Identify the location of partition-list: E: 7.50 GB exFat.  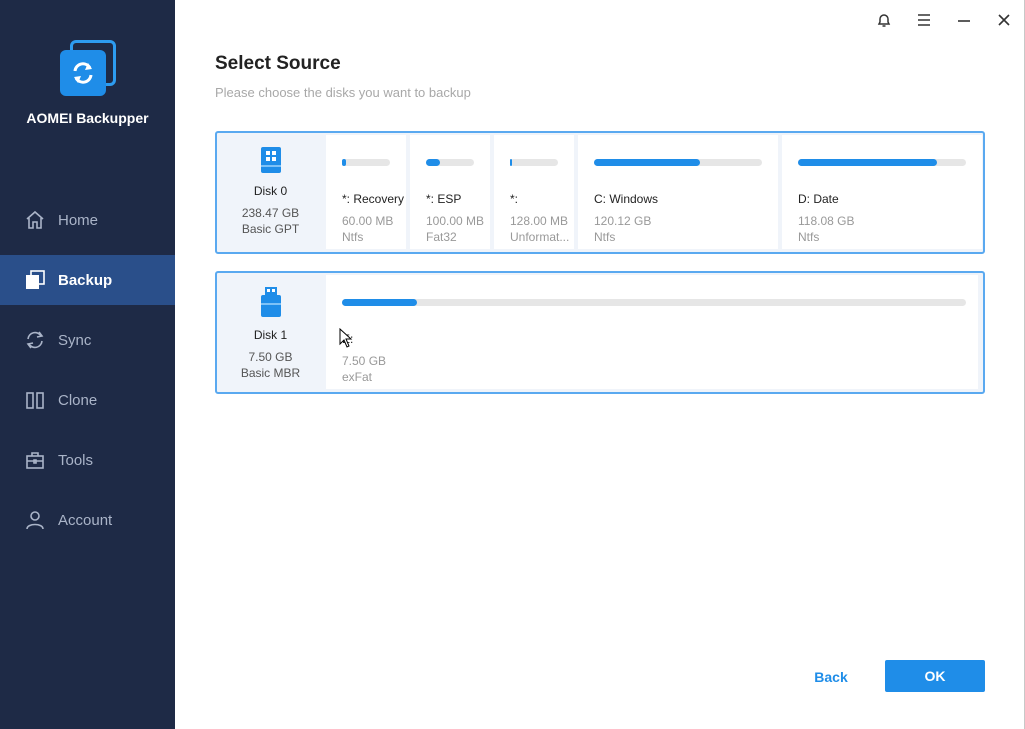
(653, 332).